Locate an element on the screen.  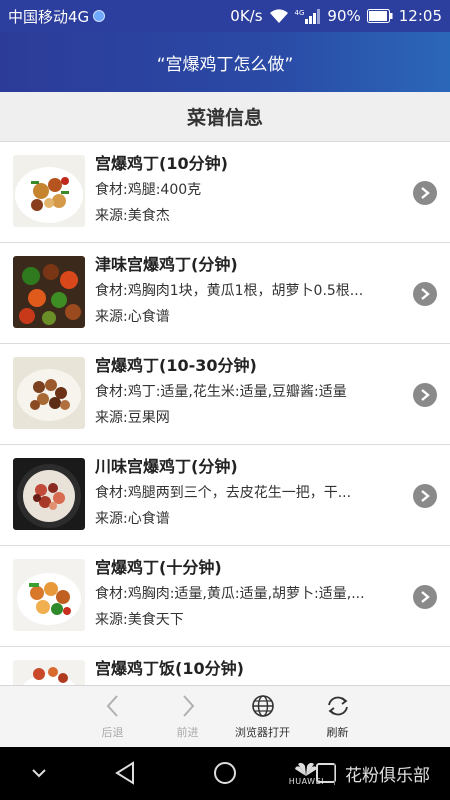
recipe-item: 宫爆鸡丁饭(10分钟) is located at coordinates (225, 666).